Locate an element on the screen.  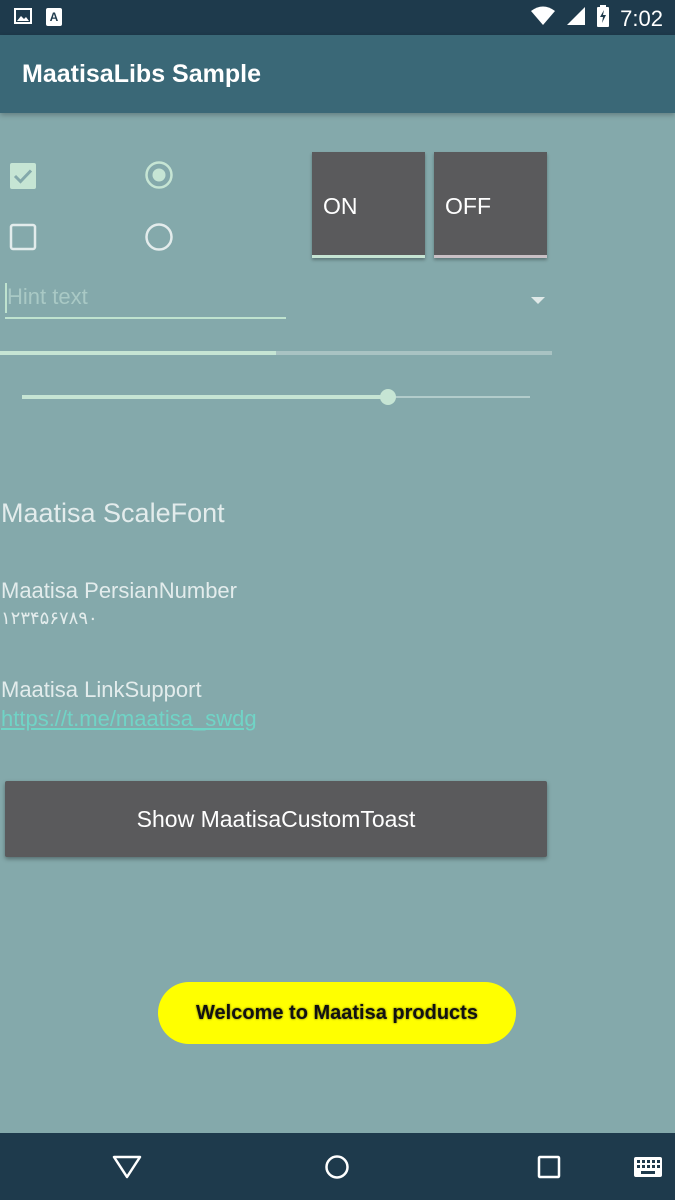
radio-selected is located at coordinates (159, 177).